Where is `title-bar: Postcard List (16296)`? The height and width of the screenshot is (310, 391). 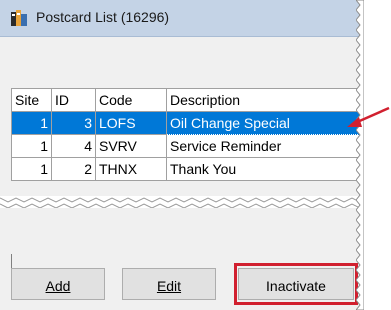
title-bar: Postcard List (16296) is located at coordinates (180, 18).